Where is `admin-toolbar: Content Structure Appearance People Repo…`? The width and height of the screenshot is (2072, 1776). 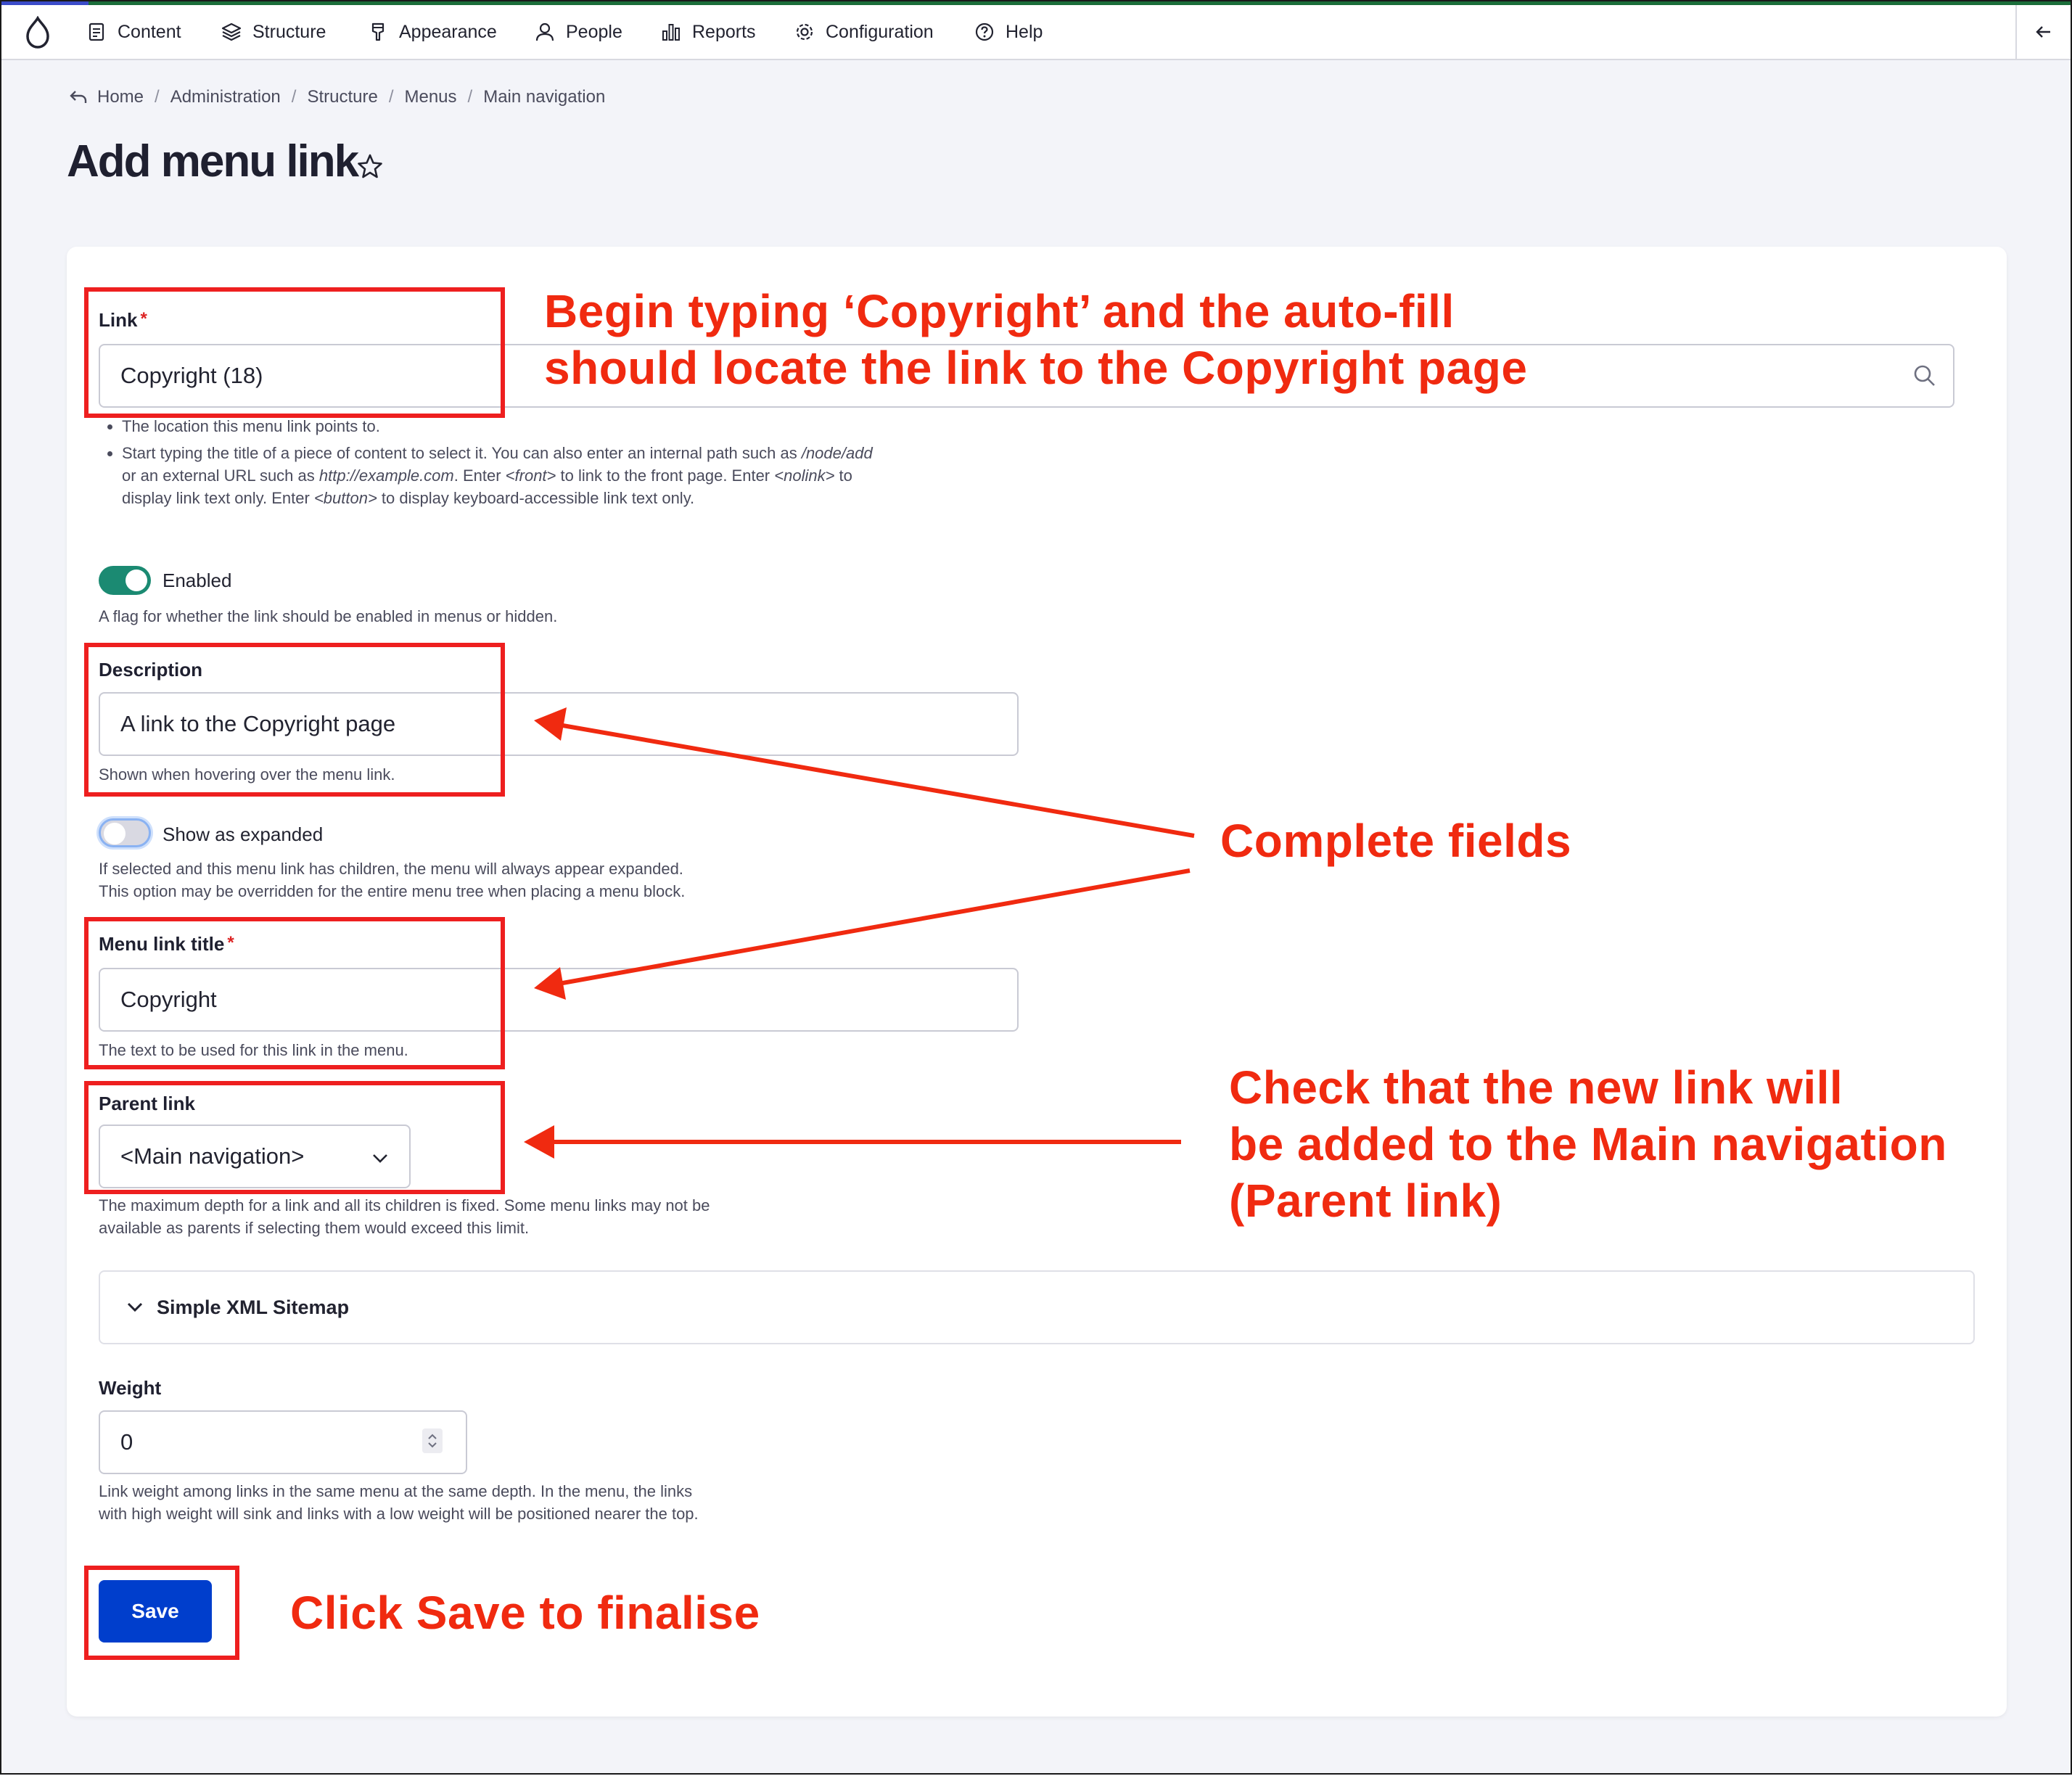
admin-toolbar: Content Structure Appearance People Repo… is located at coordinates (1036, 32).